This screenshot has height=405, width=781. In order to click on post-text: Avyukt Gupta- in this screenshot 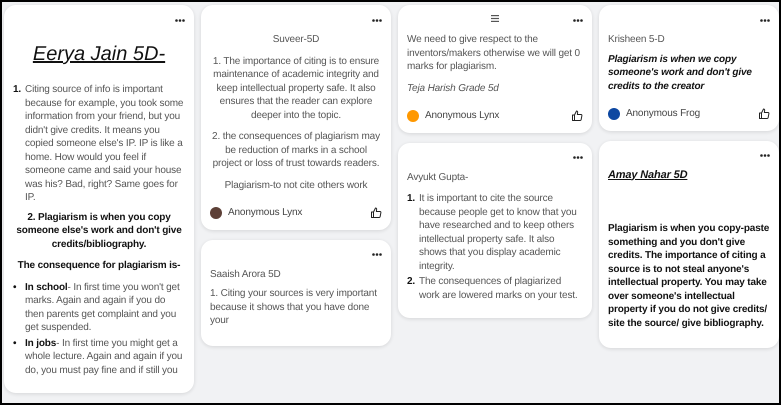, I will do `click(438, 177)`.